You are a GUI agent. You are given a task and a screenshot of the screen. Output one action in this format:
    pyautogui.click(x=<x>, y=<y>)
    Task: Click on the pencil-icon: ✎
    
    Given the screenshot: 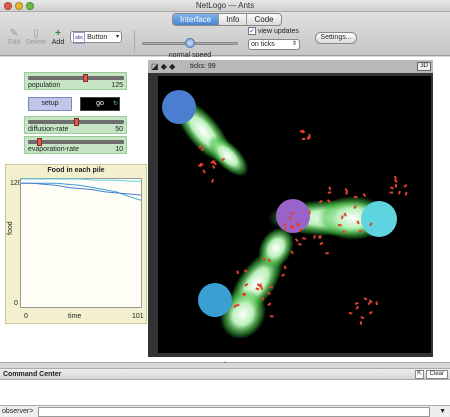 What is the action you would take?
    pyautogui.click(x=14, y=33)
    